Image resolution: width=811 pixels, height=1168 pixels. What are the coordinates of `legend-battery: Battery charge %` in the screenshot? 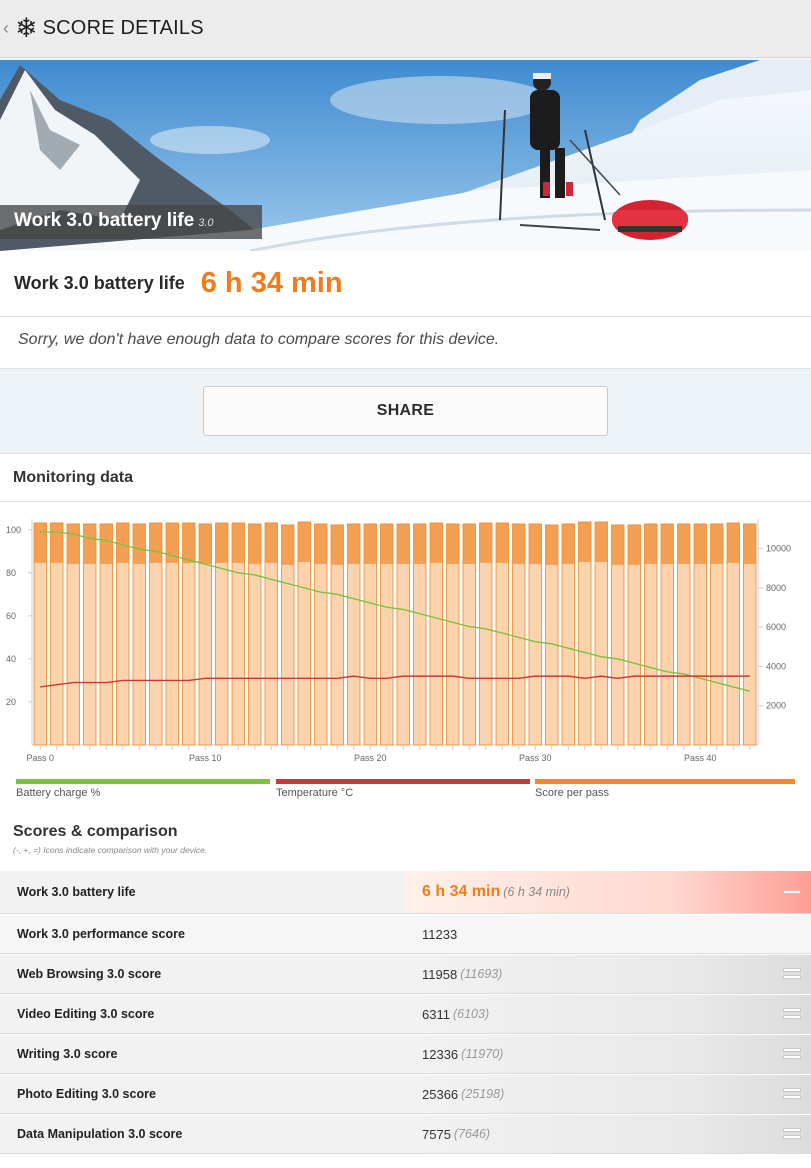 It's located at (143, 789).